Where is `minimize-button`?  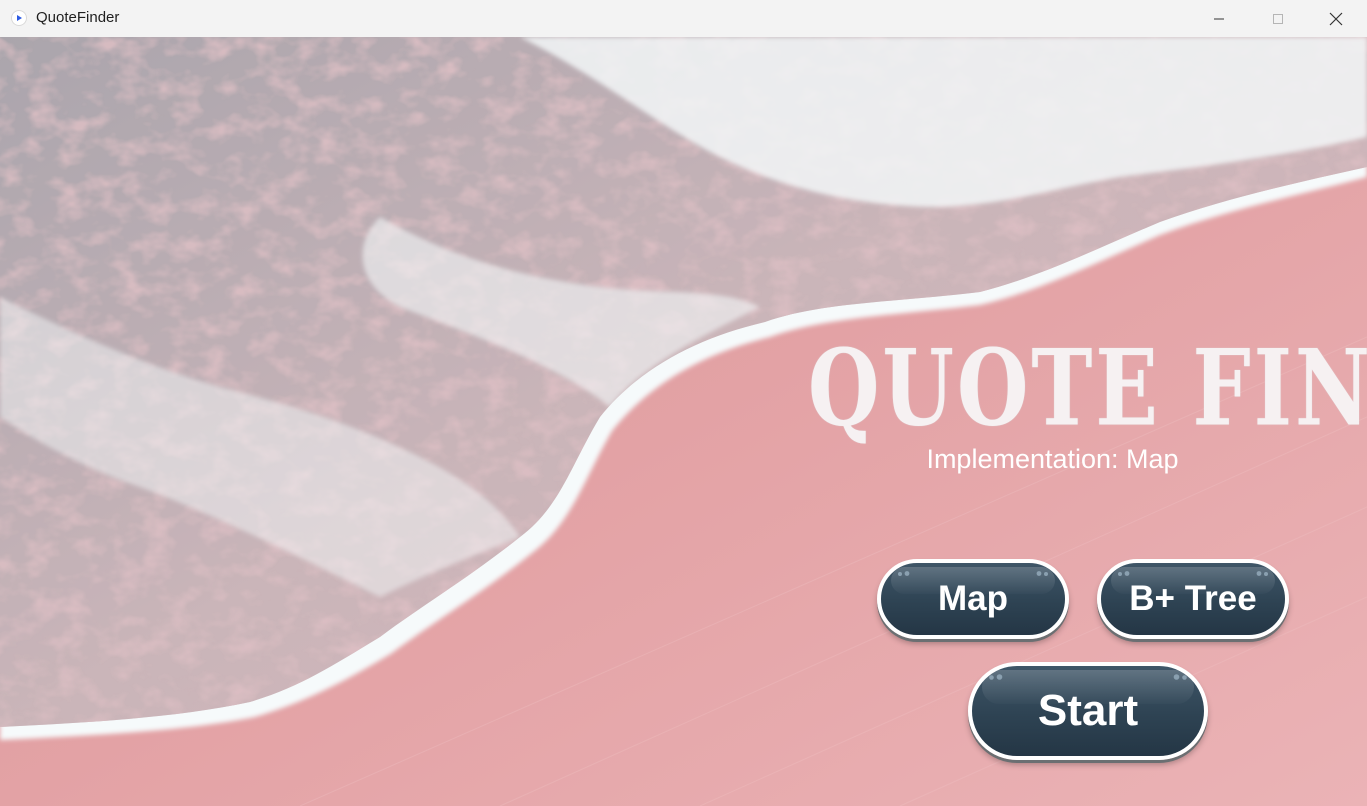
minimize-button is located at coordinates (1219, 18).